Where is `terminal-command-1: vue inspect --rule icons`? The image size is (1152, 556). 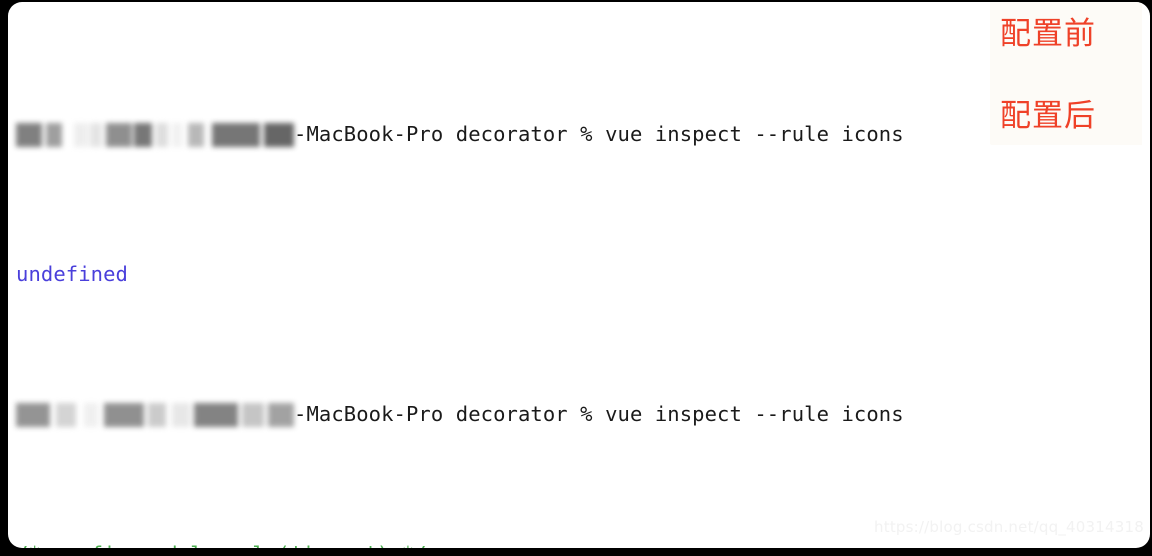
terminal-command-1: vue inspect --rule icons is located at coordinates (754, 134).